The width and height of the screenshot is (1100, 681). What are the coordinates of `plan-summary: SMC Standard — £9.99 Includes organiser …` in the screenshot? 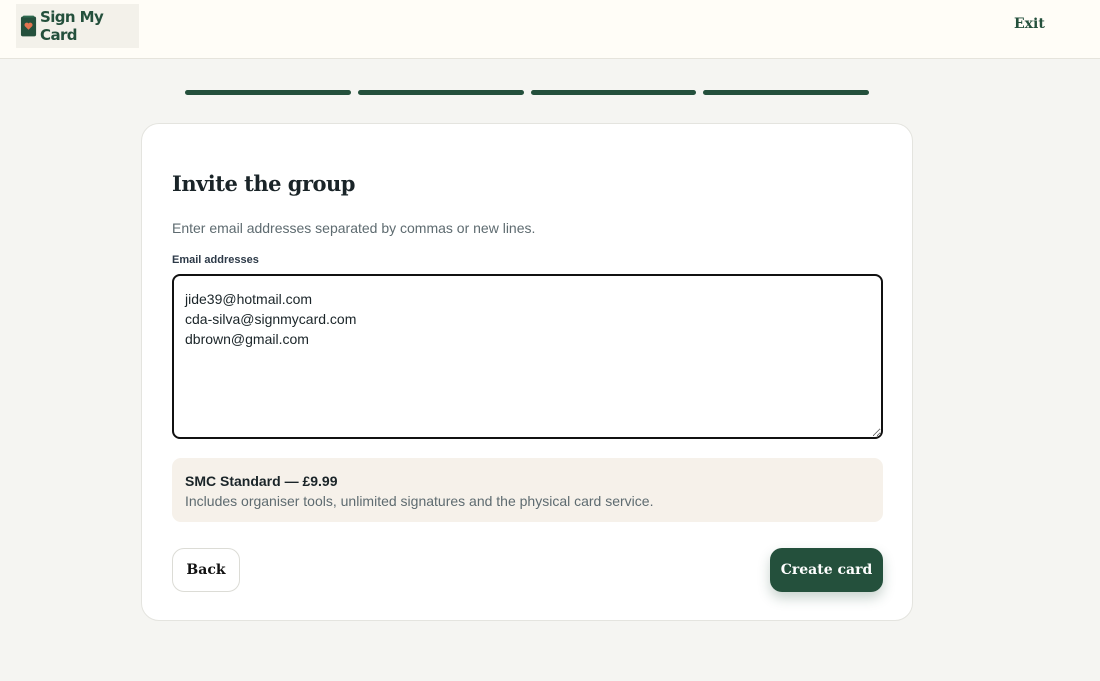 It's located at (527, 490).